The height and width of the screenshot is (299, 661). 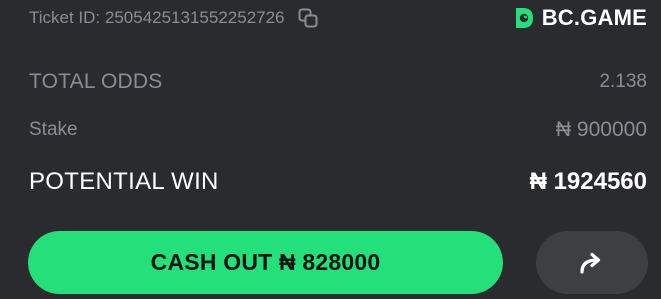 What do you see at coordinates (96, 81) in the screenshot?
I see `total-odds-label: TOTAL ODDS` at bounding box center [96, 81].